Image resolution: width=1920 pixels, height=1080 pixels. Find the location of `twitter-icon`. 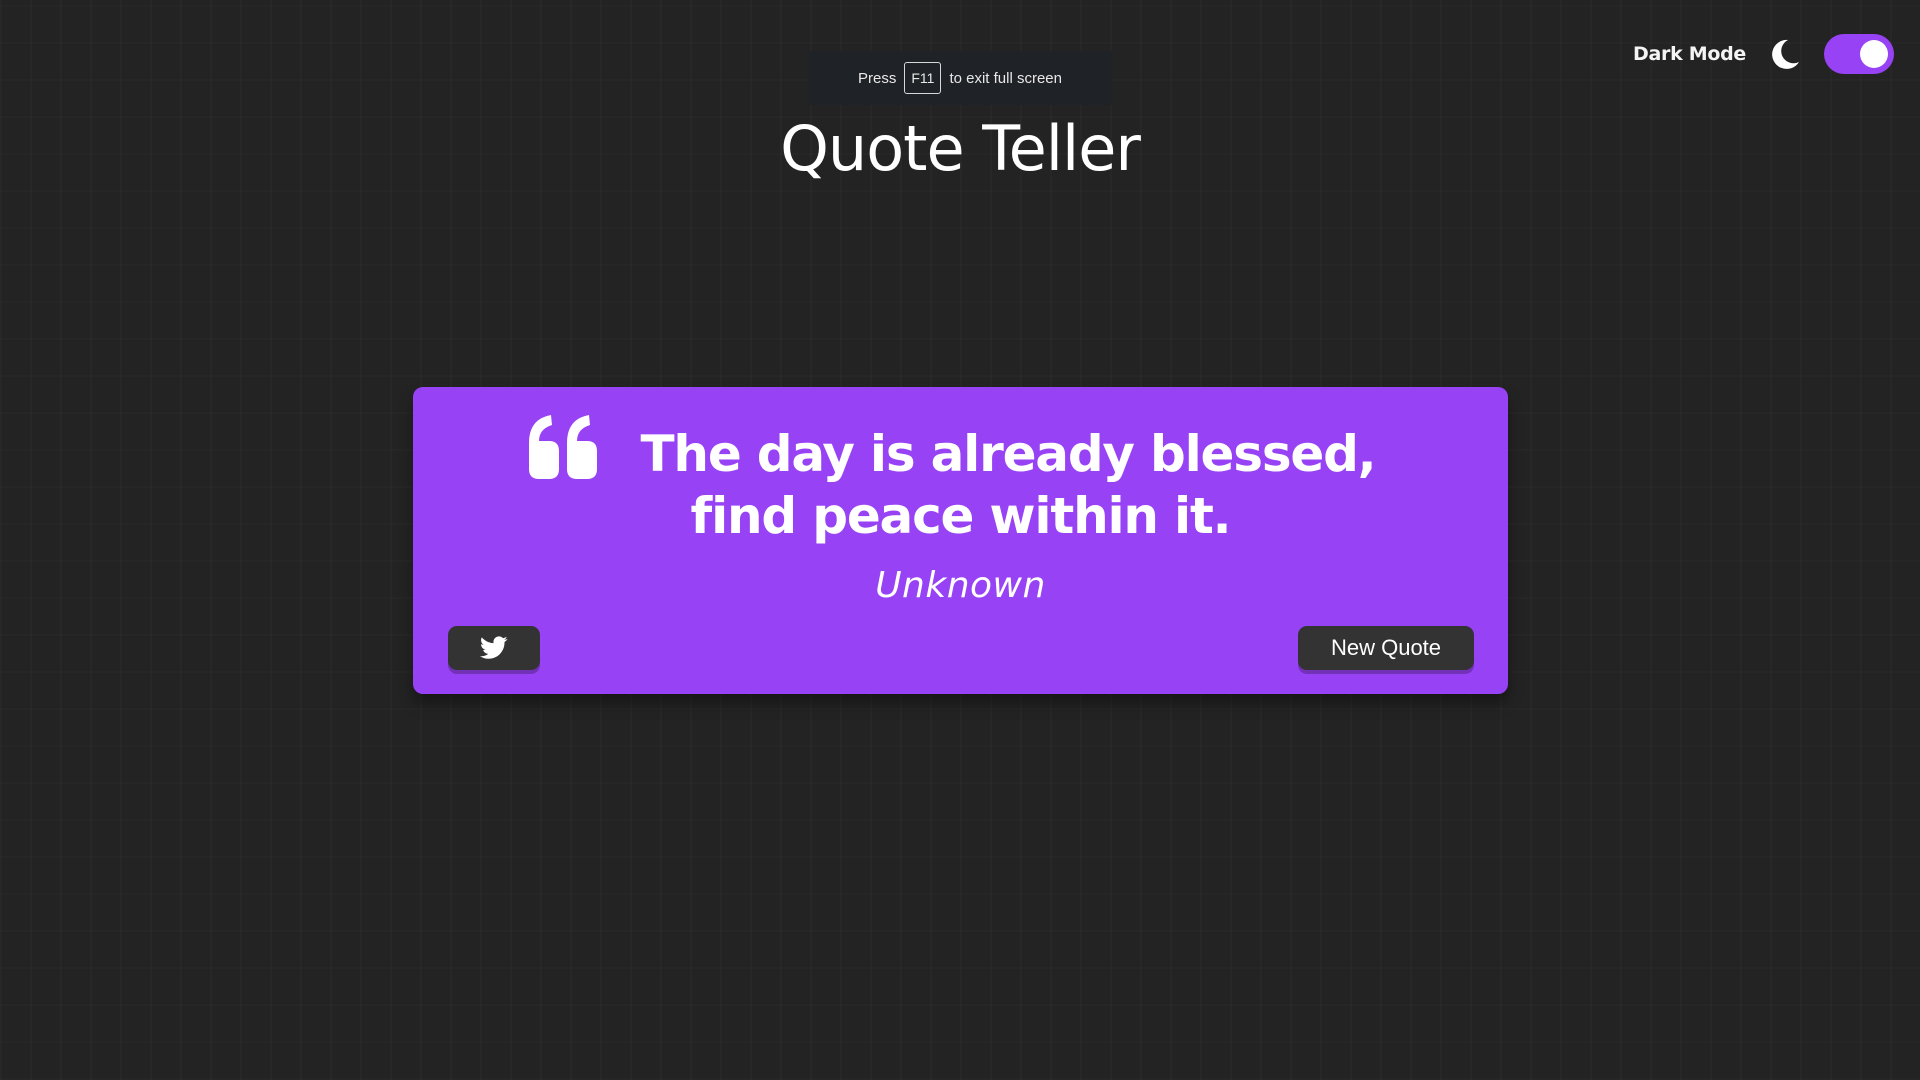

twitter-icon is located at coordinates (494, 647).